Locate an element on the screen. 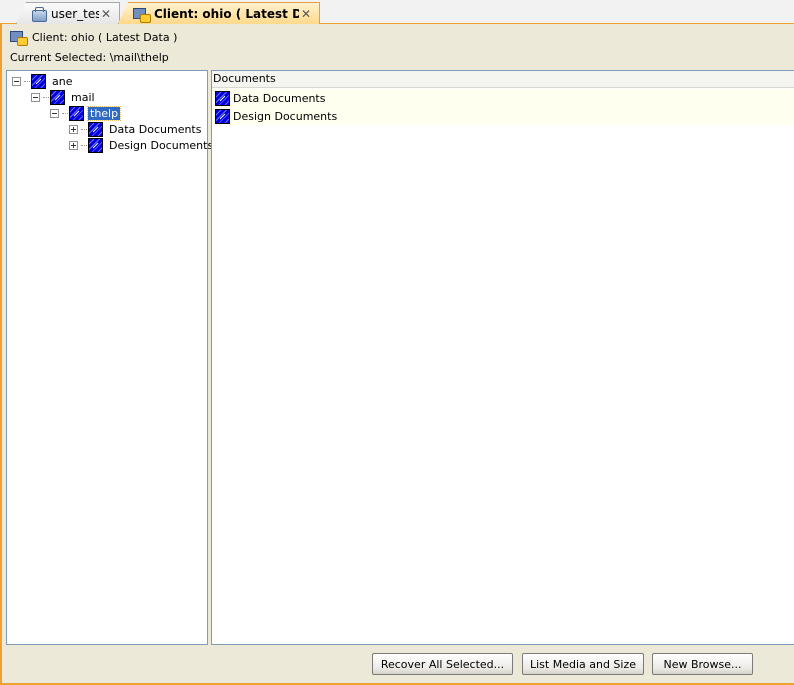 This screenshot has width=794, height=685. tree-node-ane: ane is located at coordinates (43, 81).